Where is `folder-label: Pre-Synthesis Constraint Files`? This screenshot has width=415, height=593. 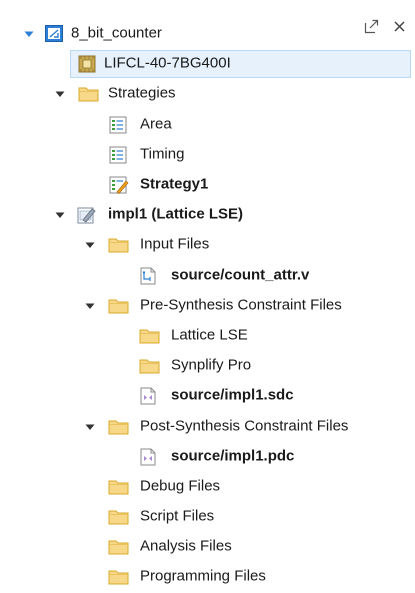 folder-label: Pre-Synthesis Constraint Files is located at coordinates (241, 305).